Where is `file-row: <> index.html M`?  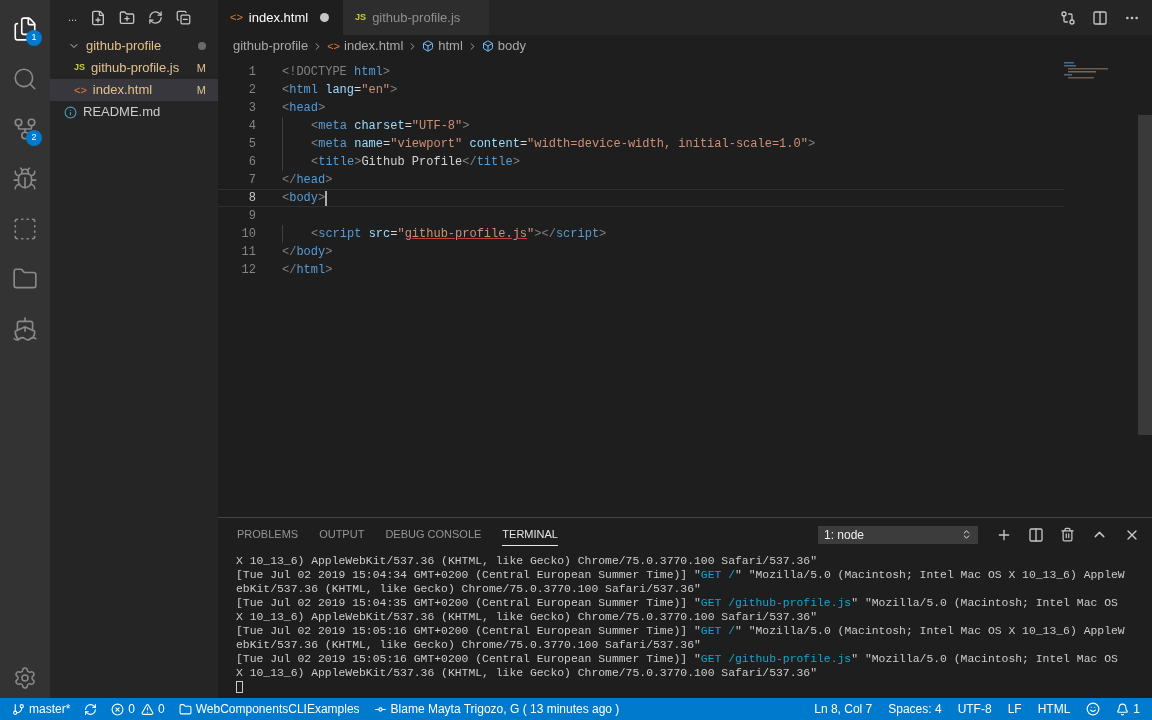
file-row: <> index.html M is located at coordinates (134, 90).